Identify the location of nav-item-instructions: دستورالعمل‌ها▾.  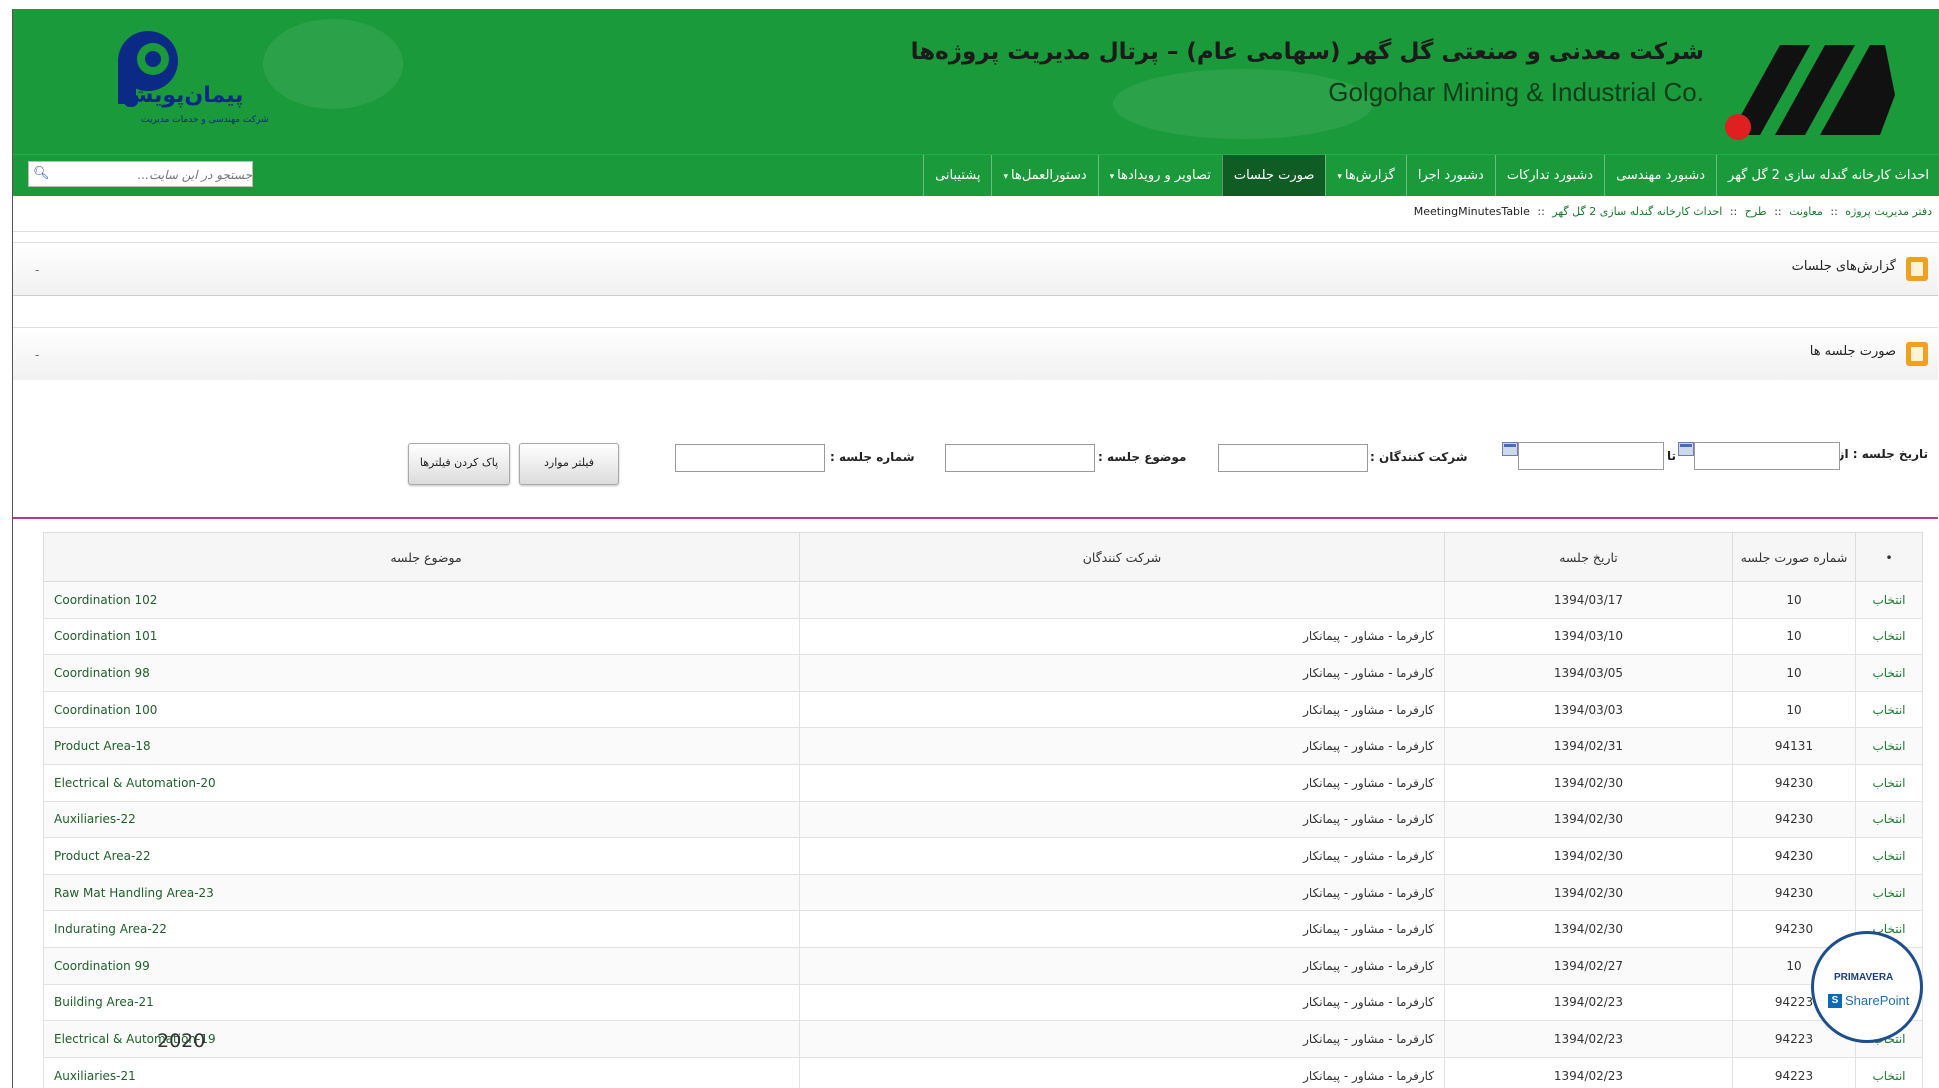
(1044, 175).